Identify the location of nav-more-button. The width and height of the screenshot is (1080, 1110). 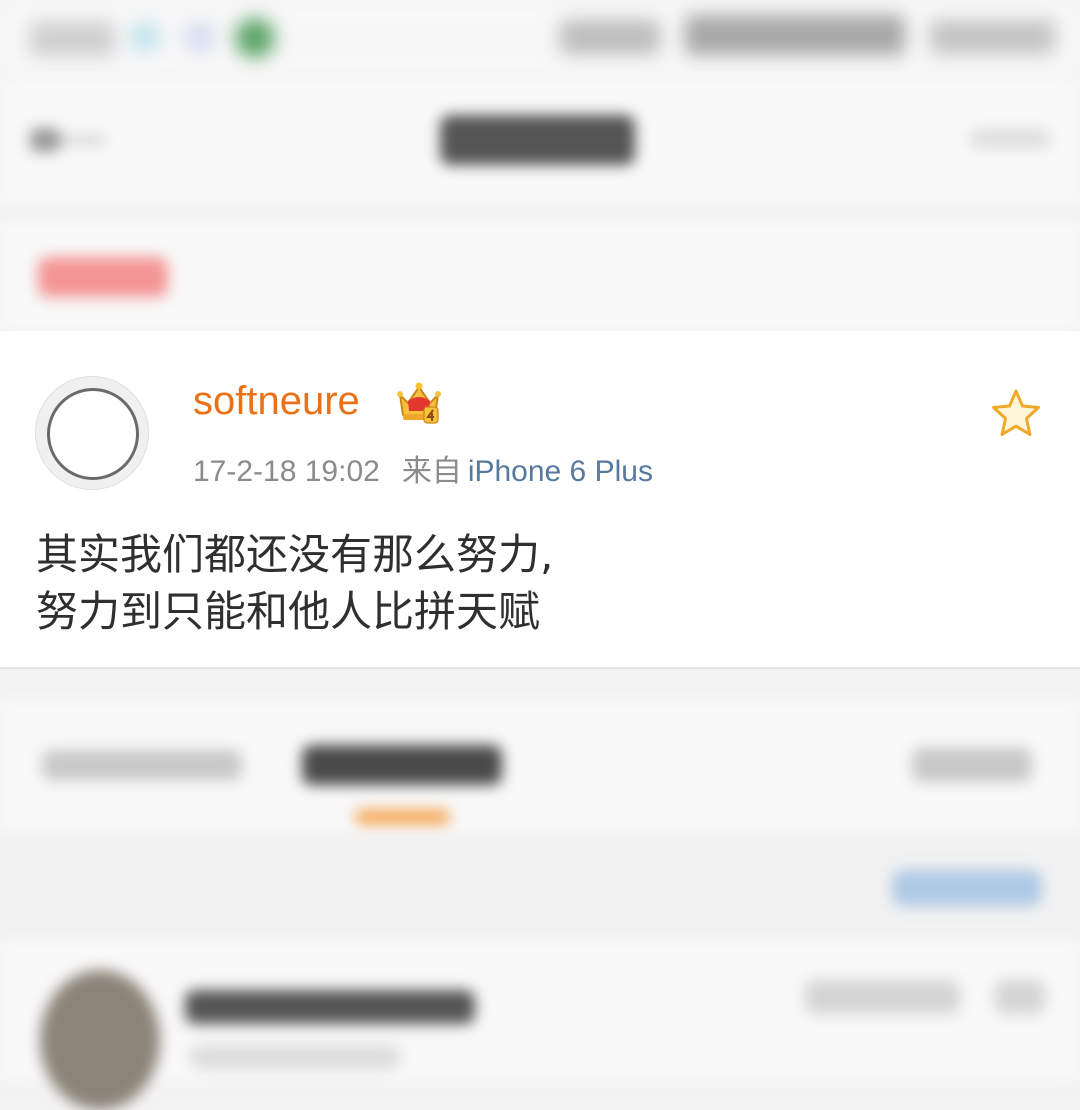
(1010, 139).